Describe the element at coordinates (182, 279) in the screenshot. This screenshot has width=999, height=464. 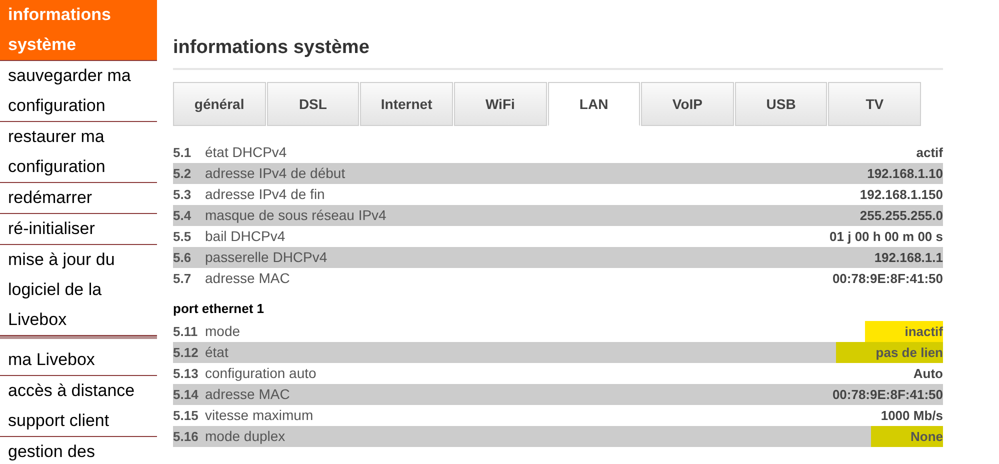
I see `row-number: 5.7` at that location.